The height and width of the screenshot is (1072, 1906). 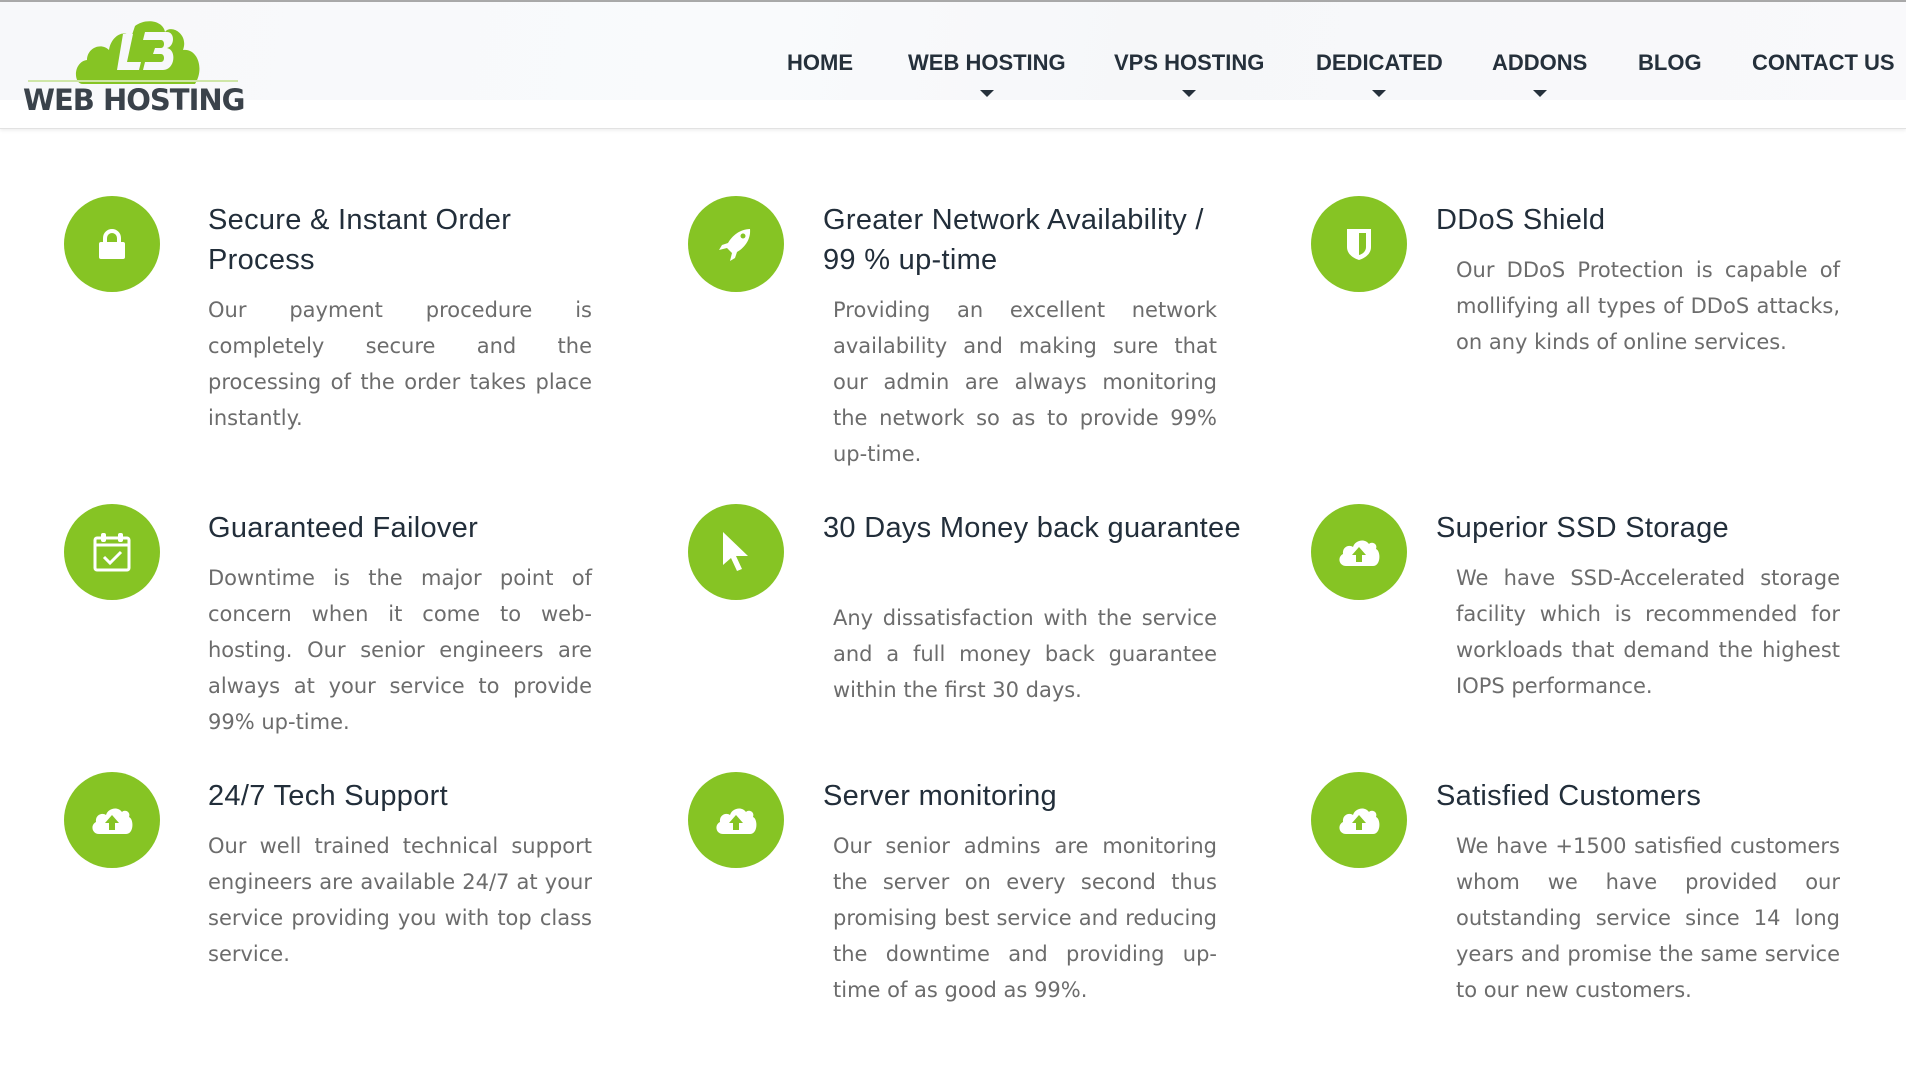 I want to click on feature-title: DDoS Shield, so click(x=1521, y=220).